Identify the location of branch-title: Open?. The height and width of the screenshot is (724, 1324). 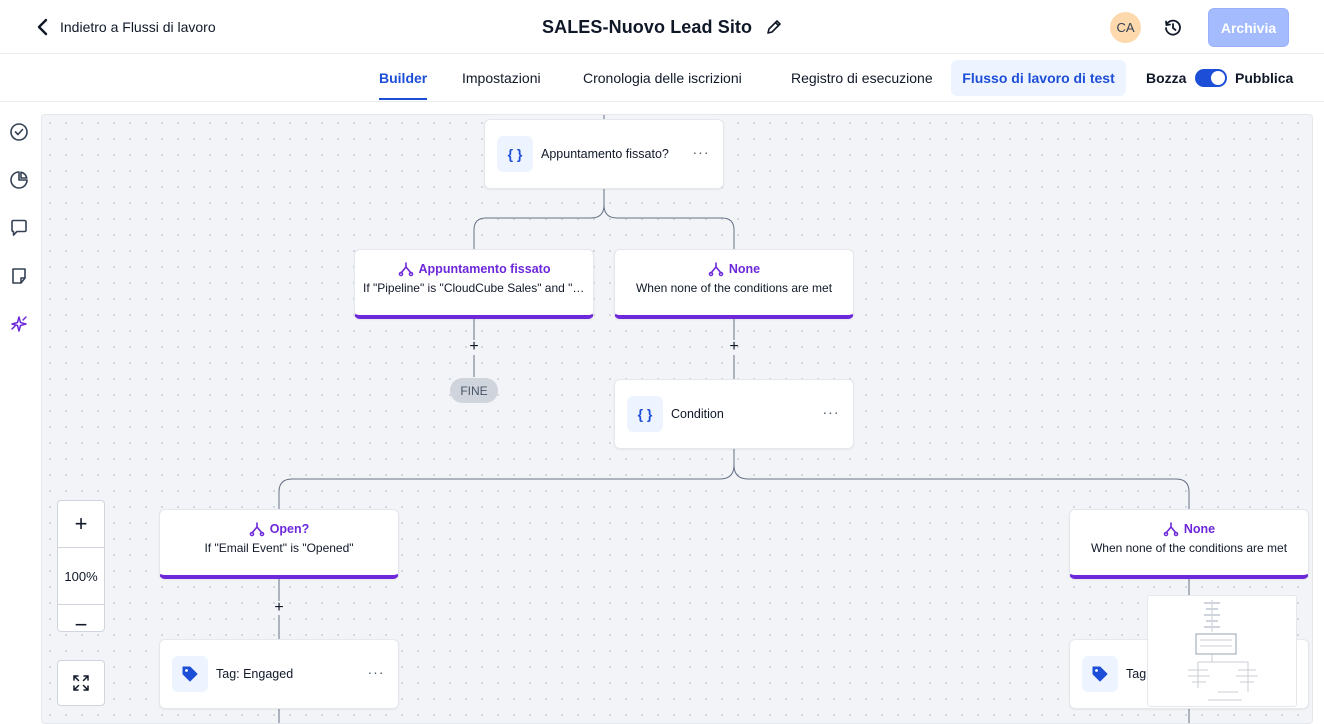
(289, 529).